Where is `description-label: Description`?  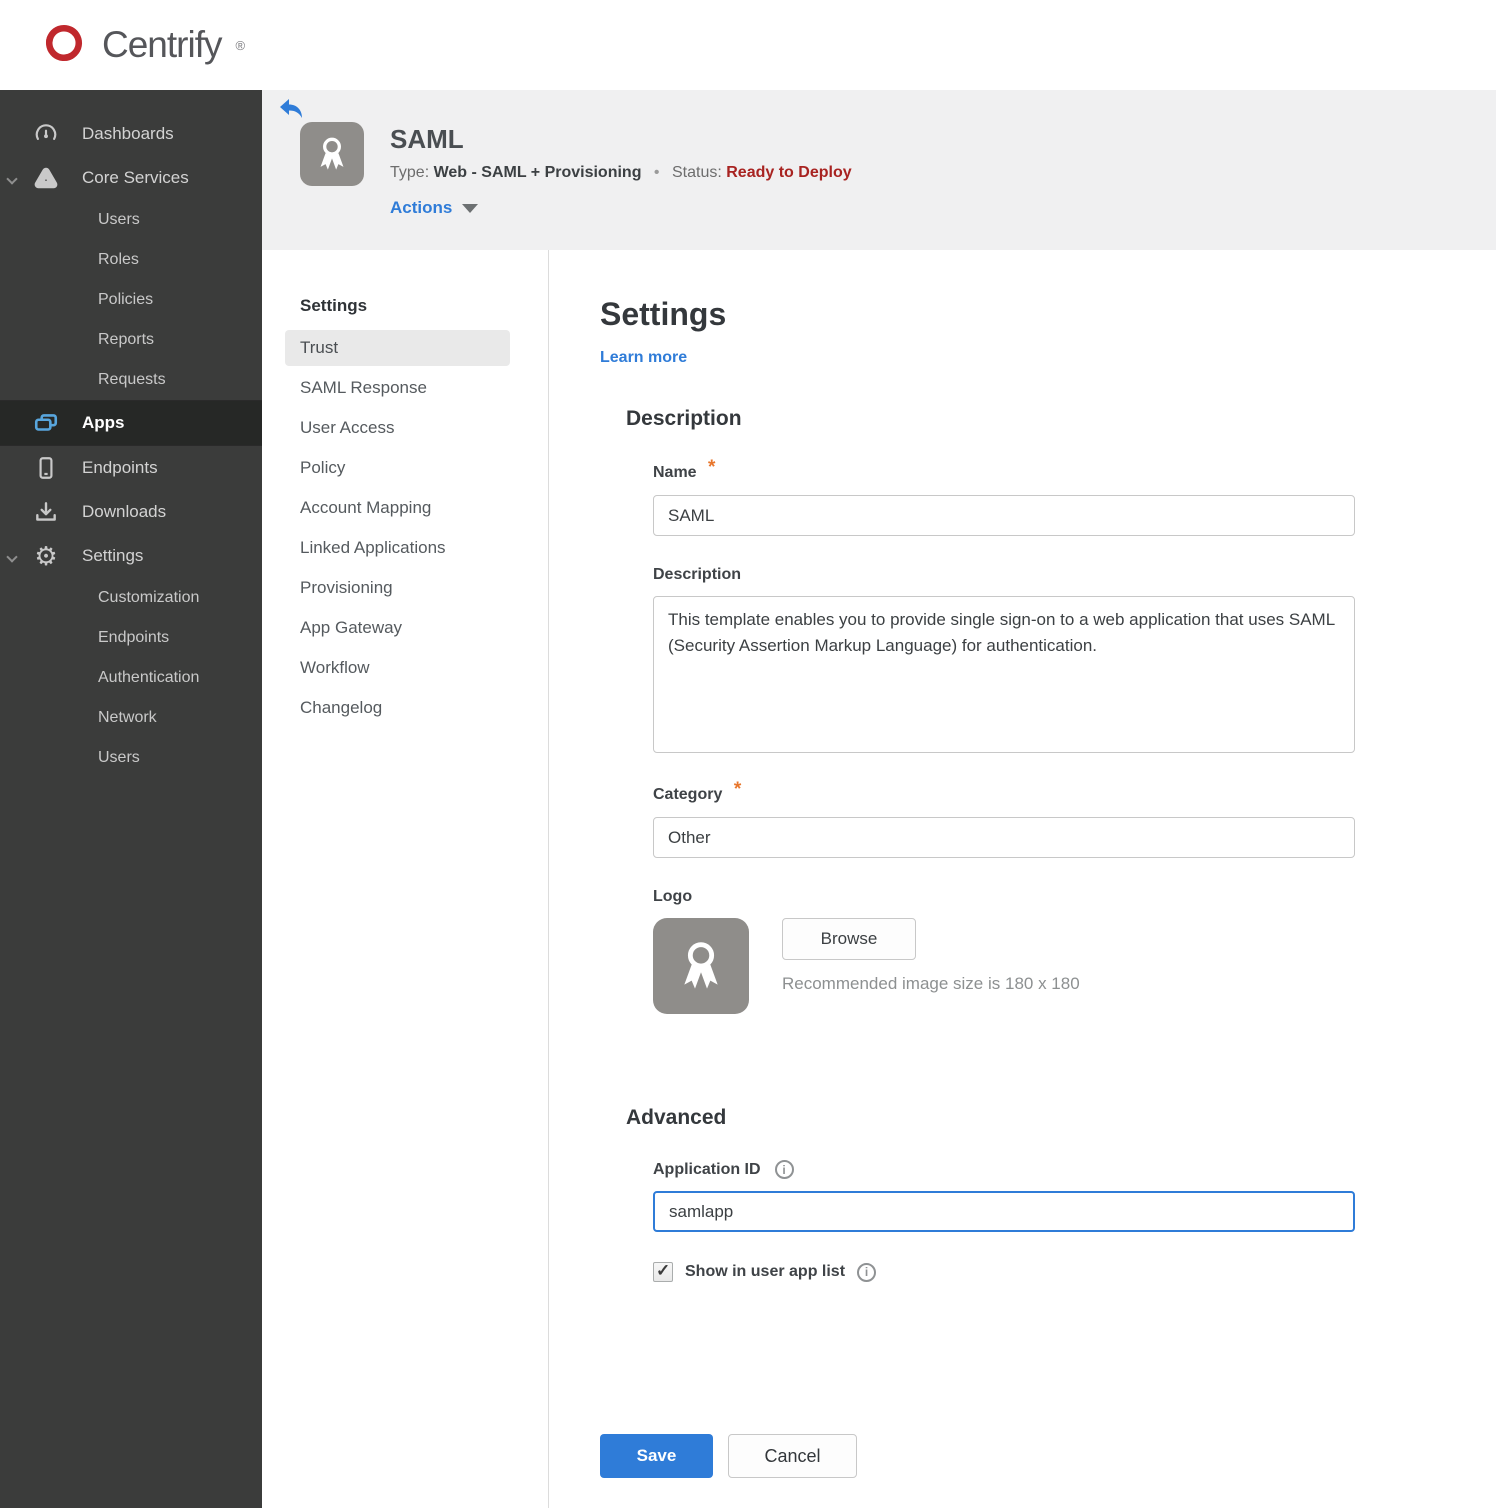 description-label: Description is located at coordinates (697, 574).